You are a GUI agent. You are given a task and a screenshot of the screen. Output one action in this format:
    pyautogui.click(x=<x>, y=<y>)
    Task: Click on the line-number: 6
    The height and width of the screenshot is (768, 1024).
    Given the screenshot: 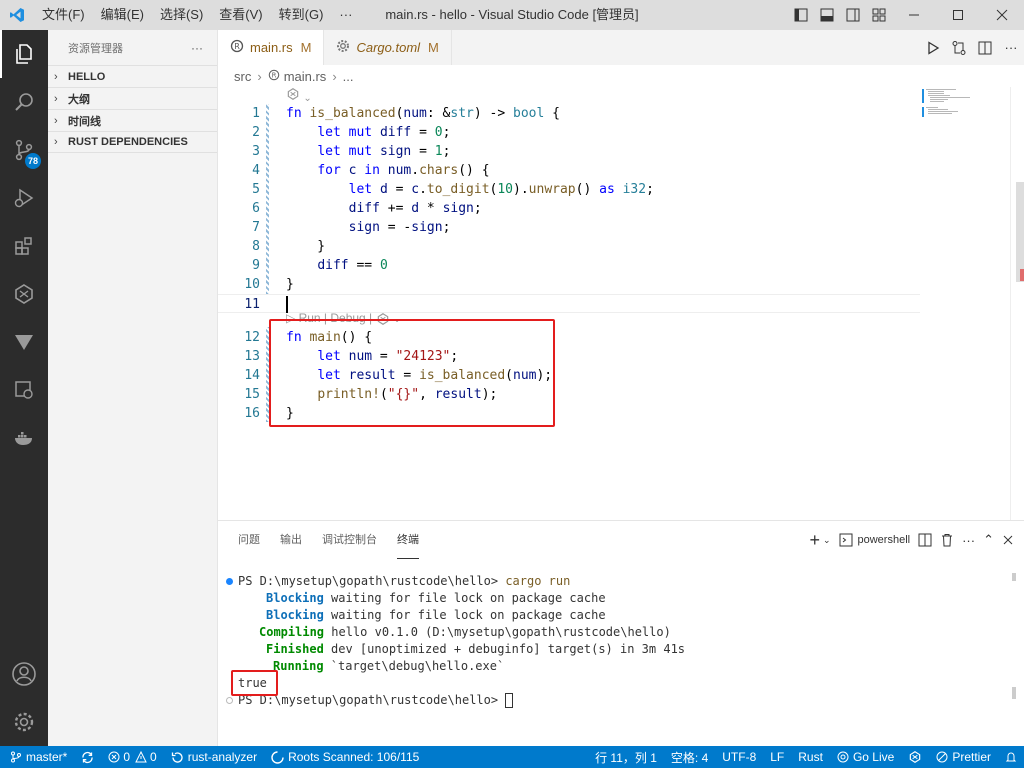 What is the action you would take?
    pyautogui.click(x=256, y=208)
    